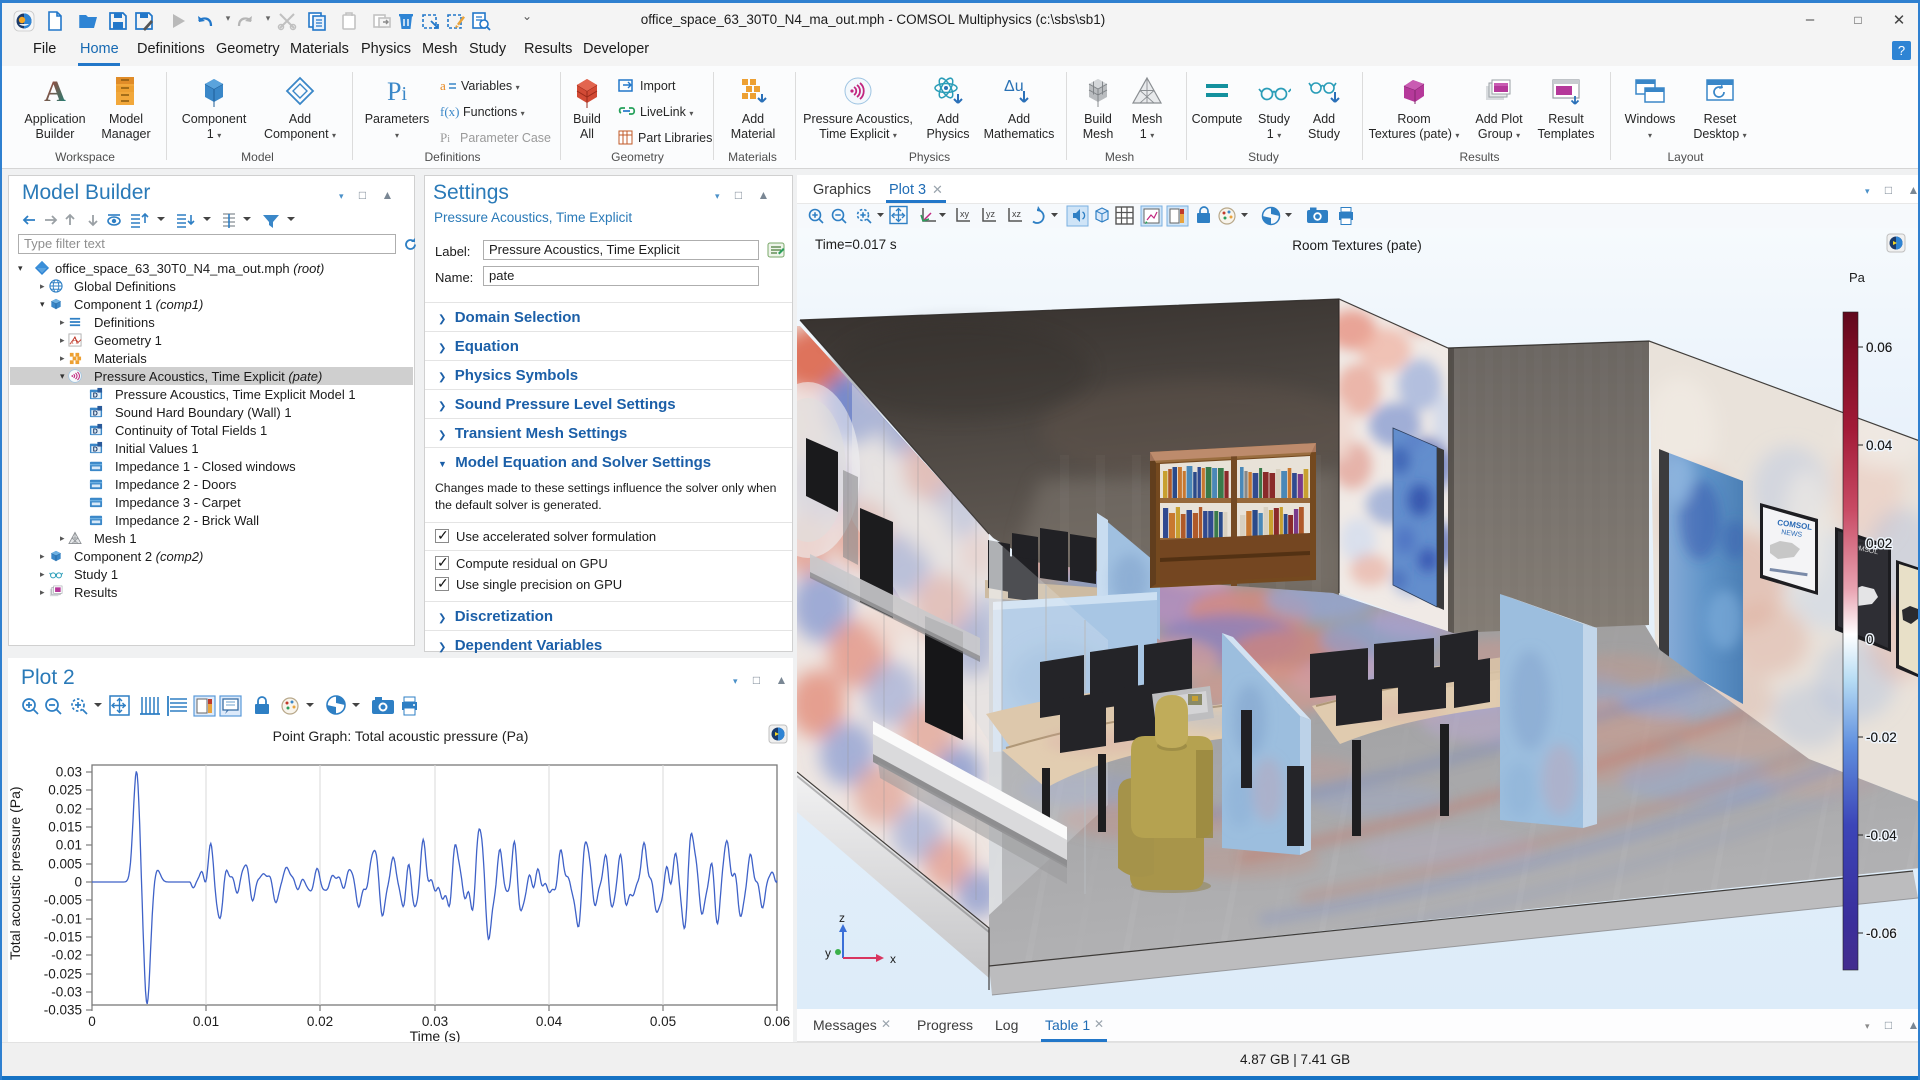  I want to click on svg-text: x, so click(893, 959).